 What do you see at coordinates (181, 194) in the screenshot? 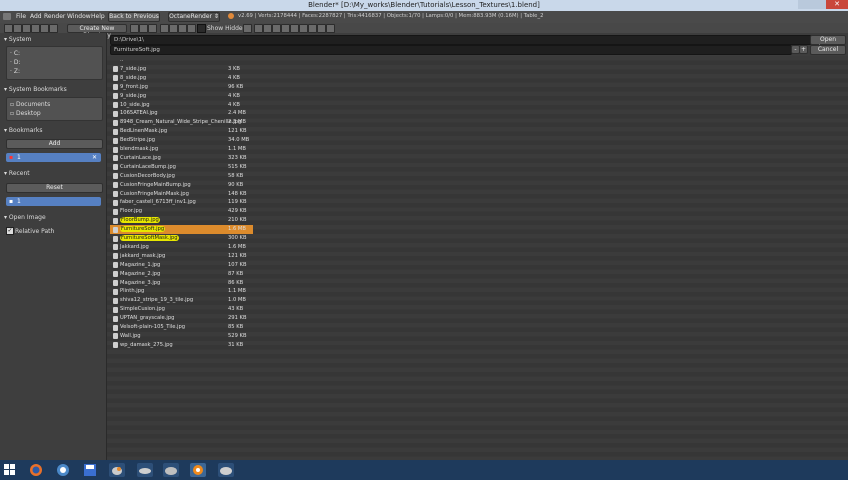
I see `file-row: CusionFringeMainMask.jpg 148 KB` at bounding box center [181, 194].